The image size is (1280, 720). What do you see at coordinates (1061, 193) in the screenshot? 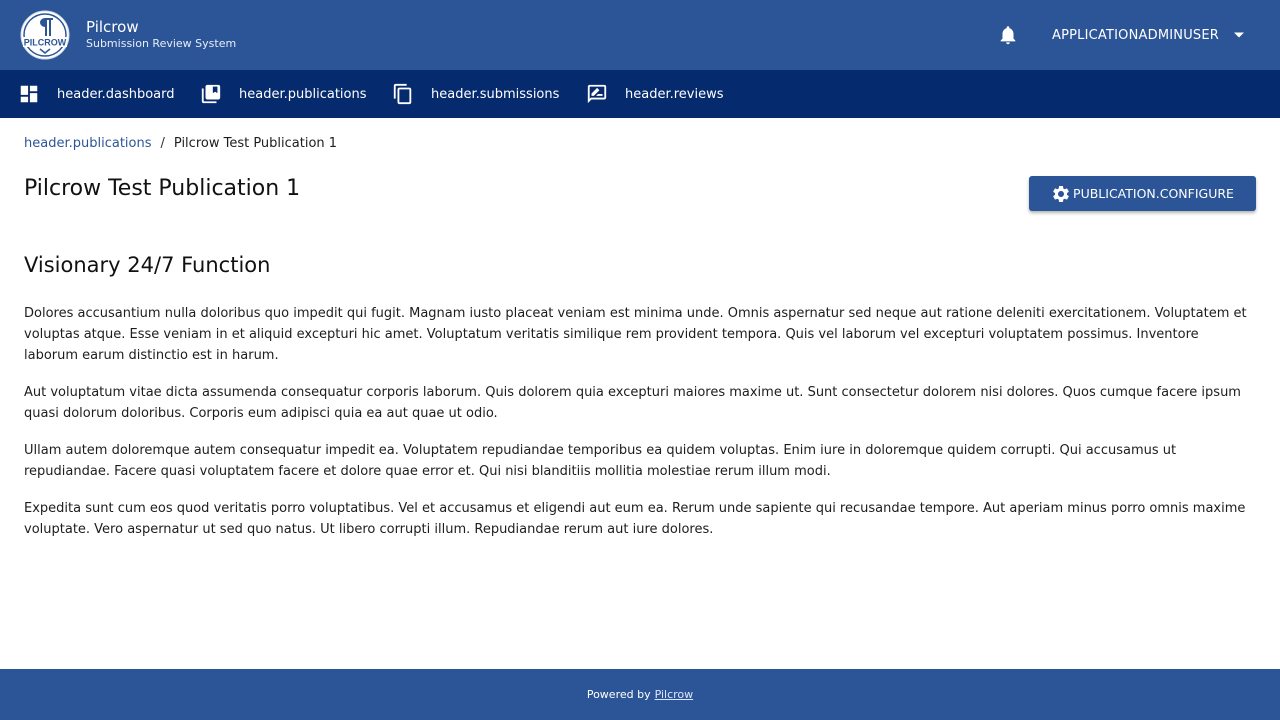
I see `gear-icon` at bounding box center [1061, 193].